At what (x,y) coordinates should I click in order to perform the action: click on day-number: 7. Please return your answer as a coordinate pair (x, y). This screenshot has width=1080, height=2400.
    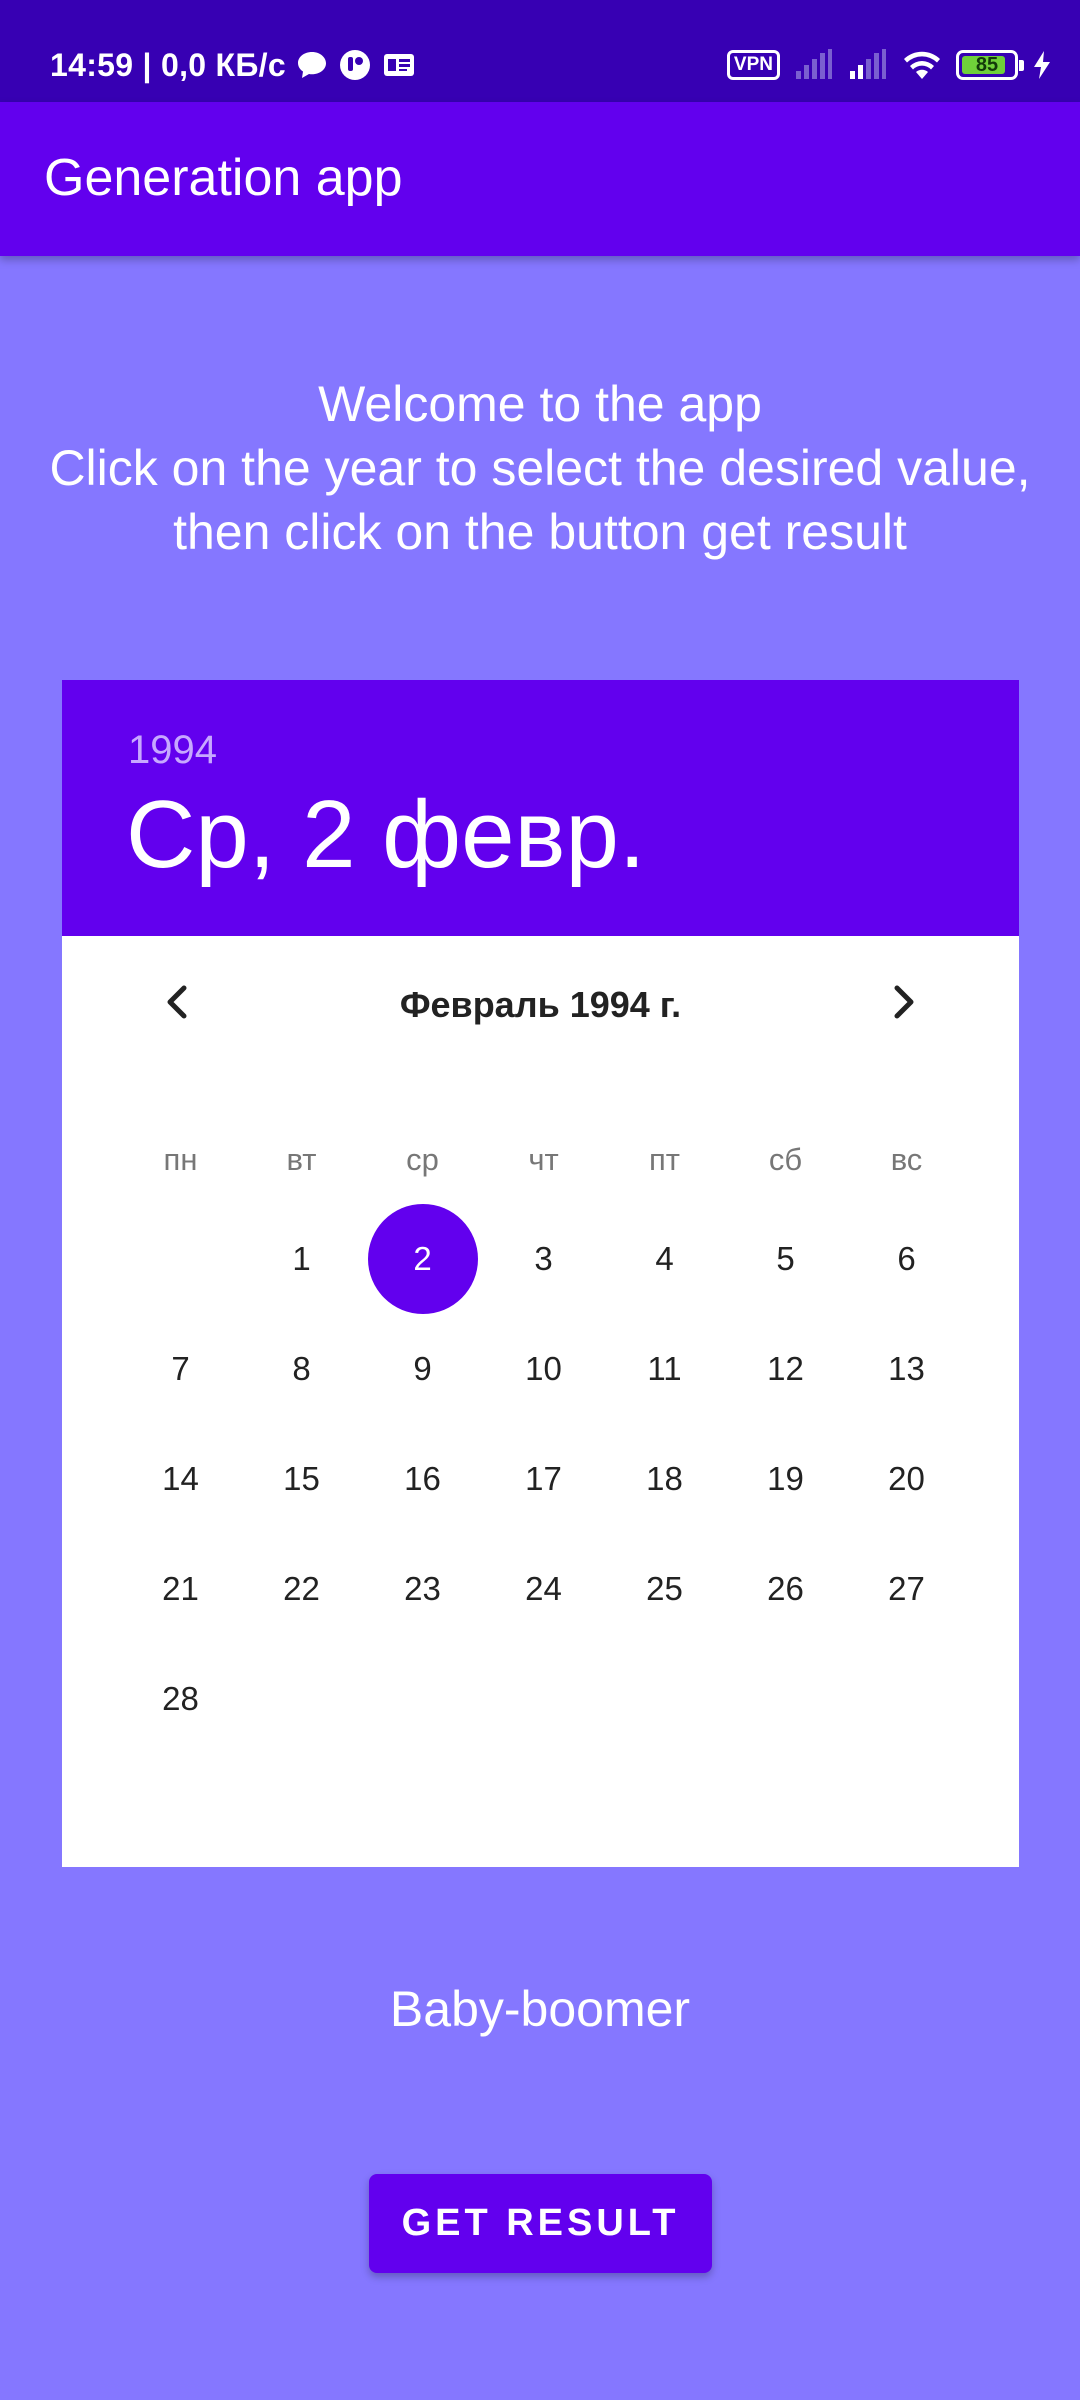
    Looking at the image, I should click on (180, 1368).